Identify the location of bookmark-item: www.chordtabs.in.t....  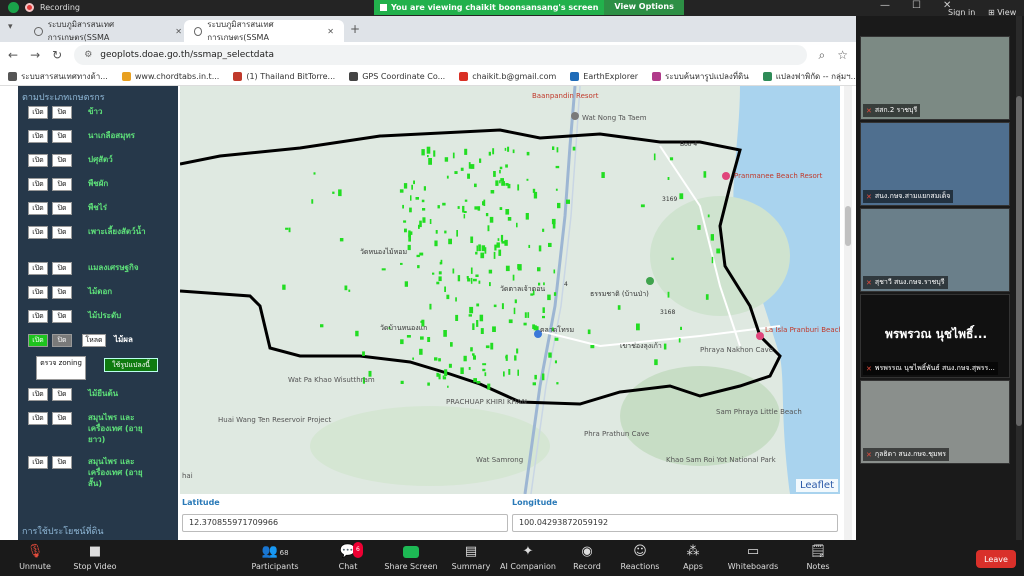
(170, 76).